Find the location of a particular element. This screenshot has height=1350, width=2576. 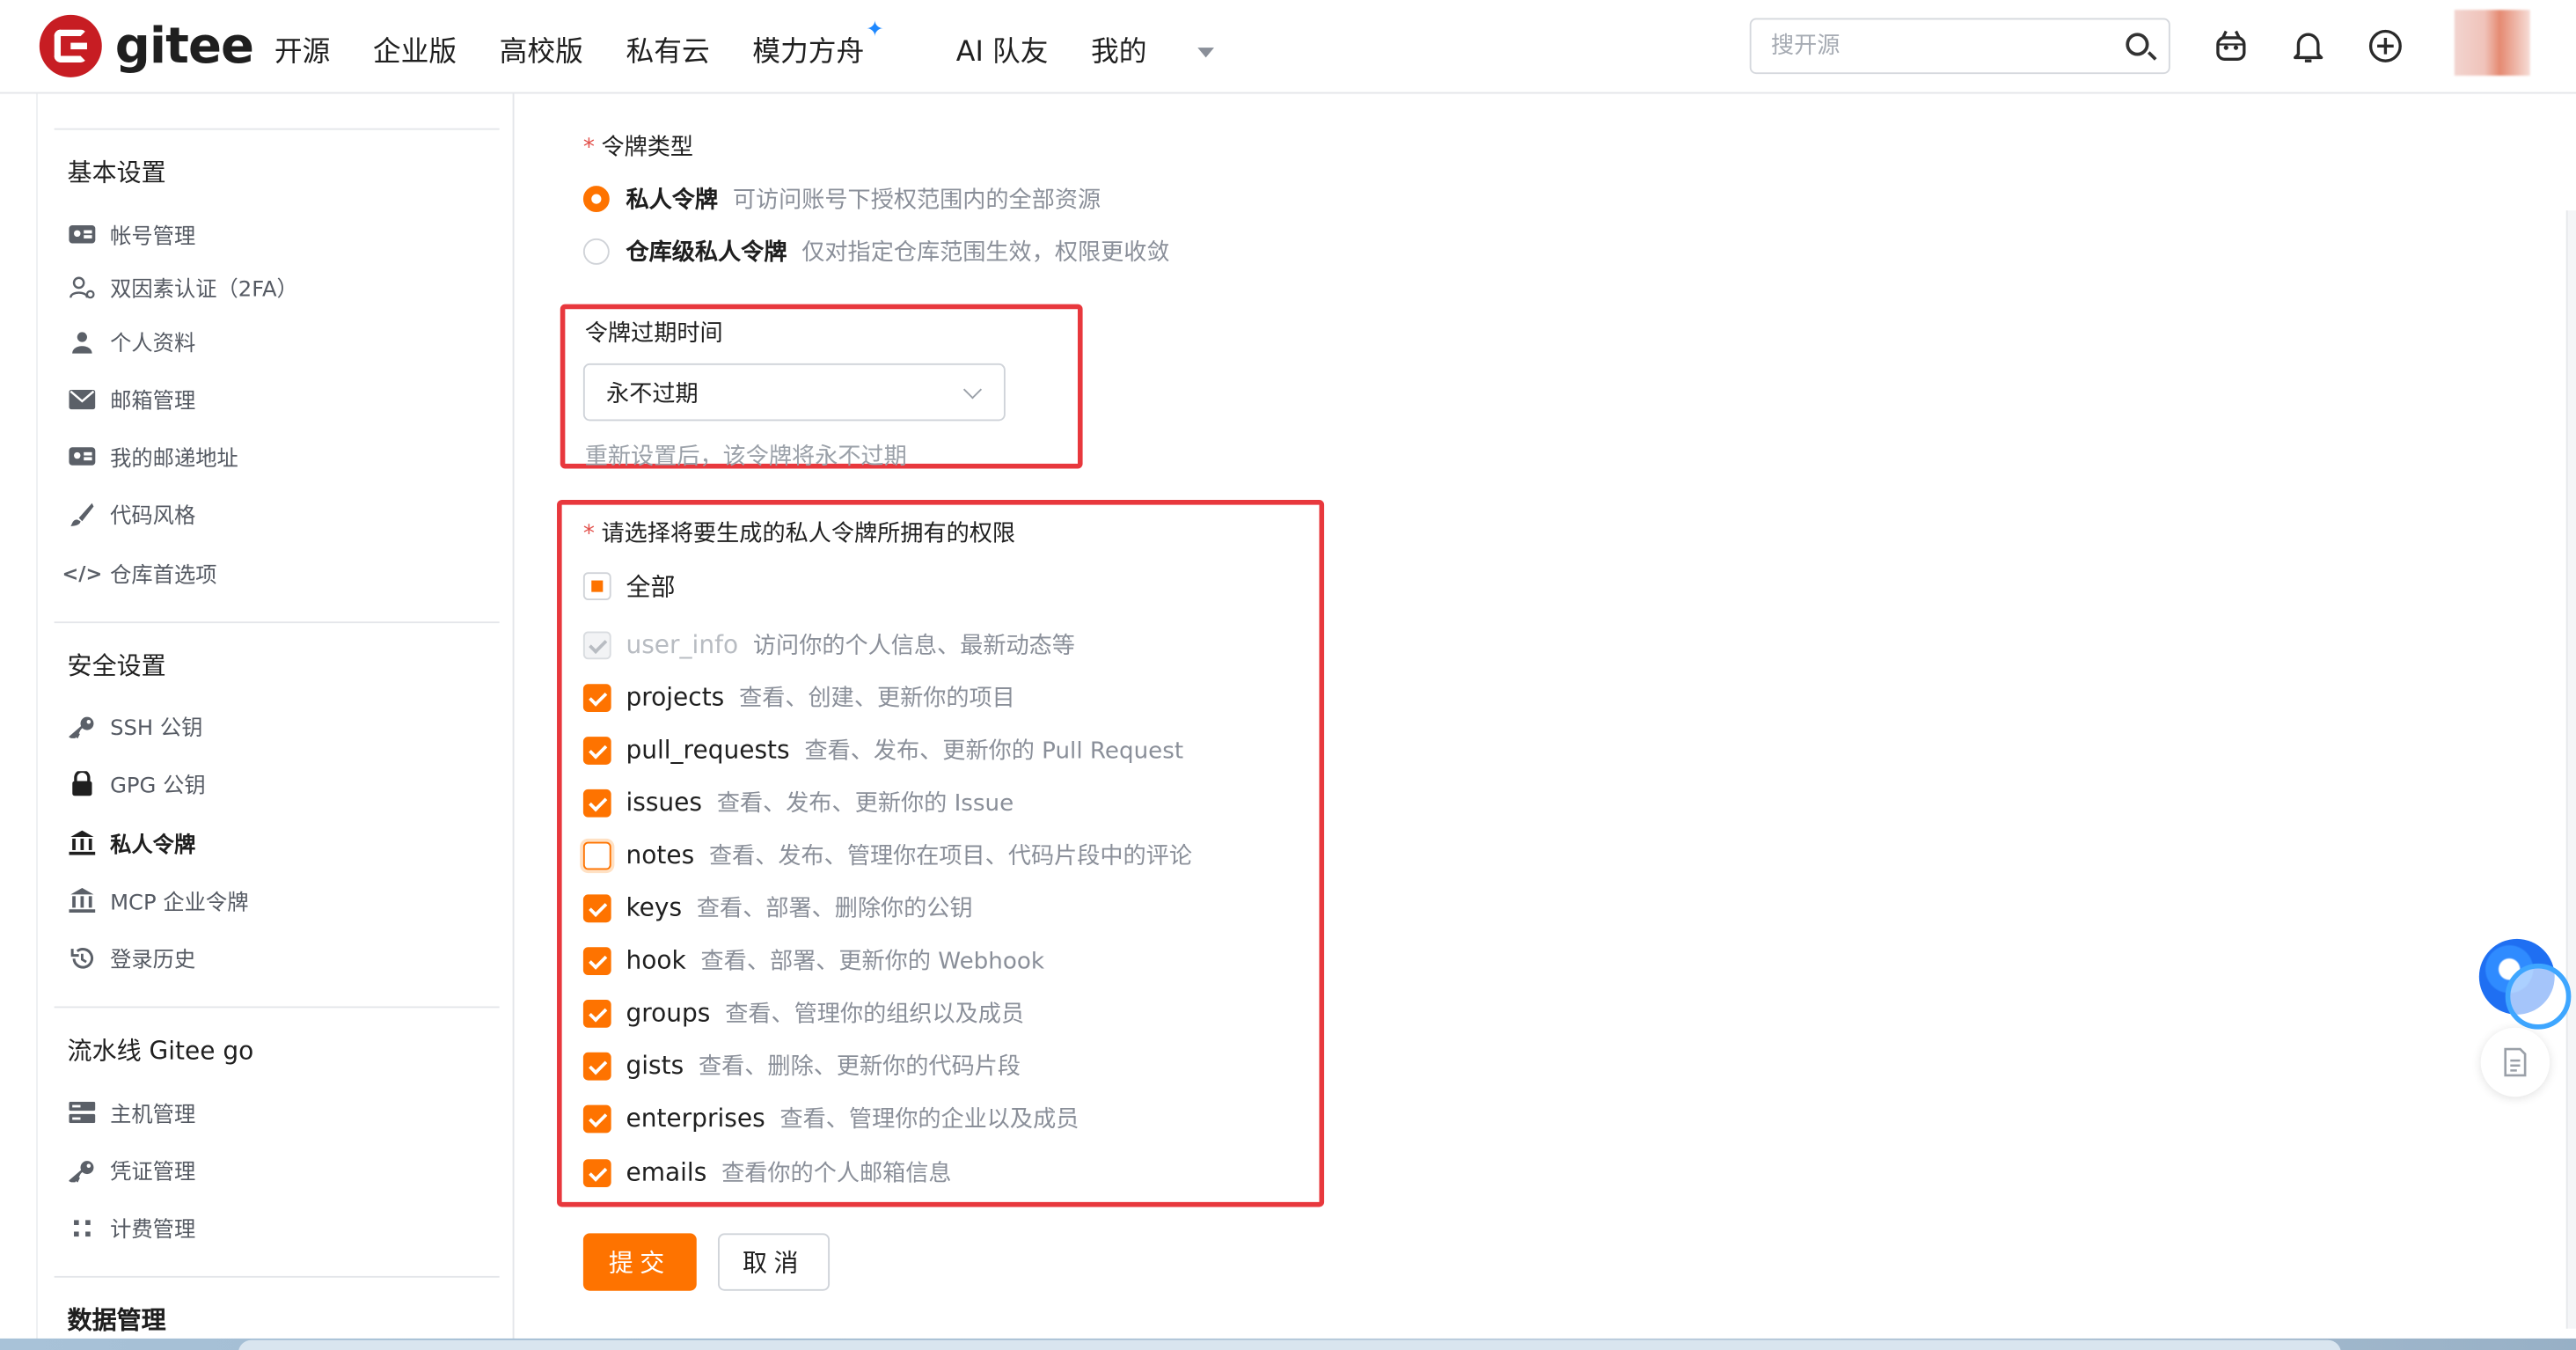

nav-item-mine: 我的 is located at coordinates (1153, 49).